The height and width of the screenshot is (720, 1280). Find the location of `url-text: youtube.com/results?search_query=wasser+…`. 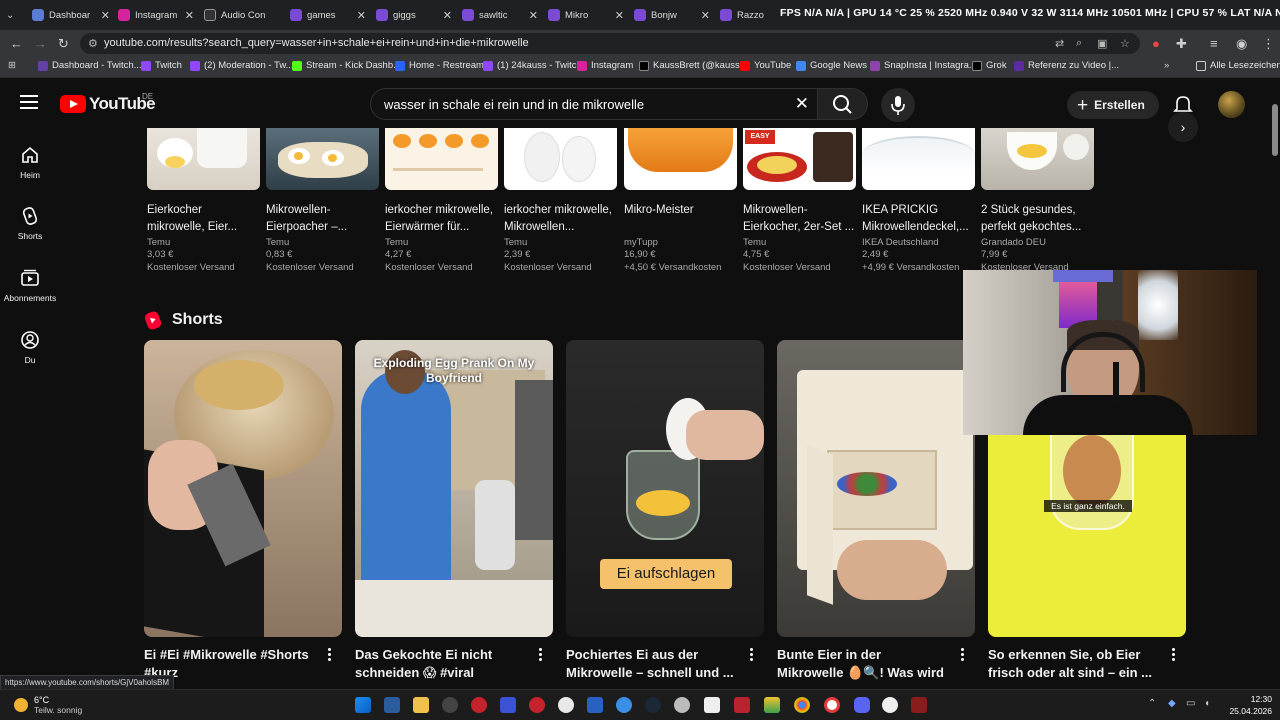

url-text: youtube.com/results?search_query=wasser+… is located at coordinates (316, 43).